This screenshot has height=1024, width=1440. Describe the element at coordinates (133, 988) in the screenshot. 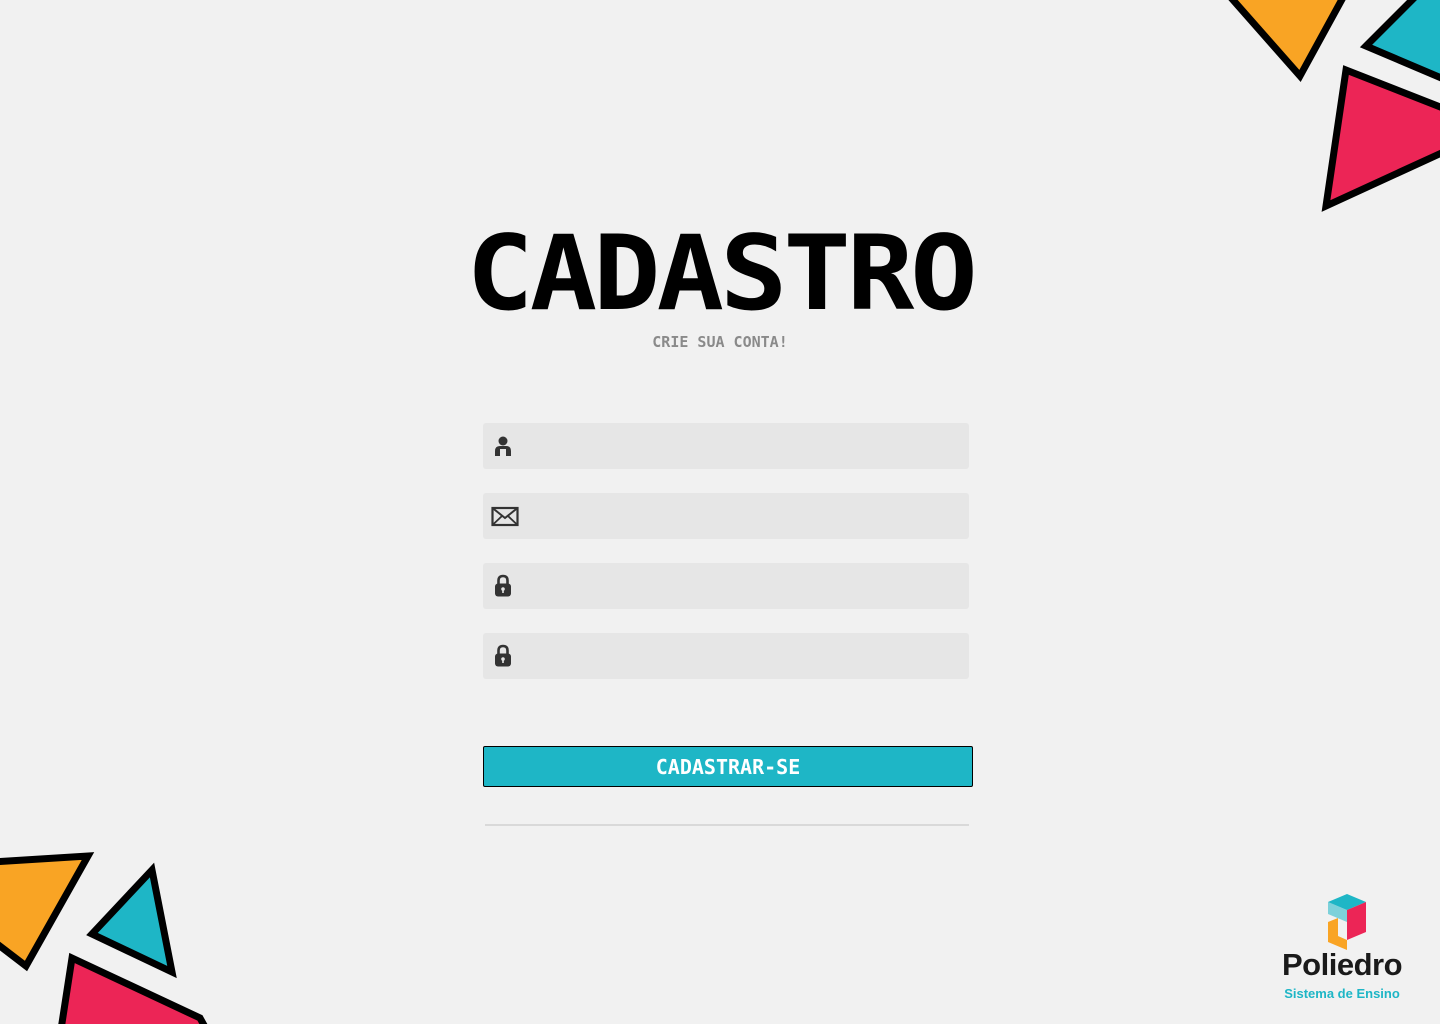

I see `pink-triangle-bottom-left` at that location.